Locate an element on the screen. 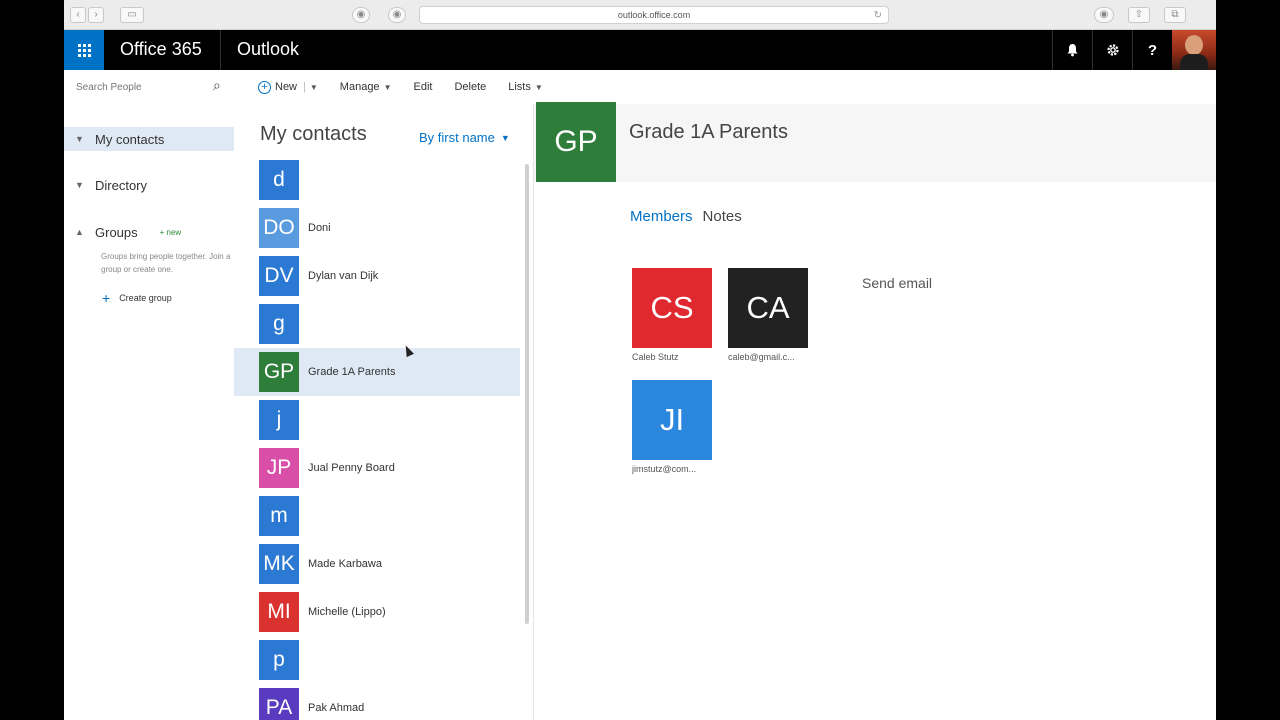 The height and width of the screenshot is (720, 1280). edit-button: Edit is located at coordinates (422, 87).